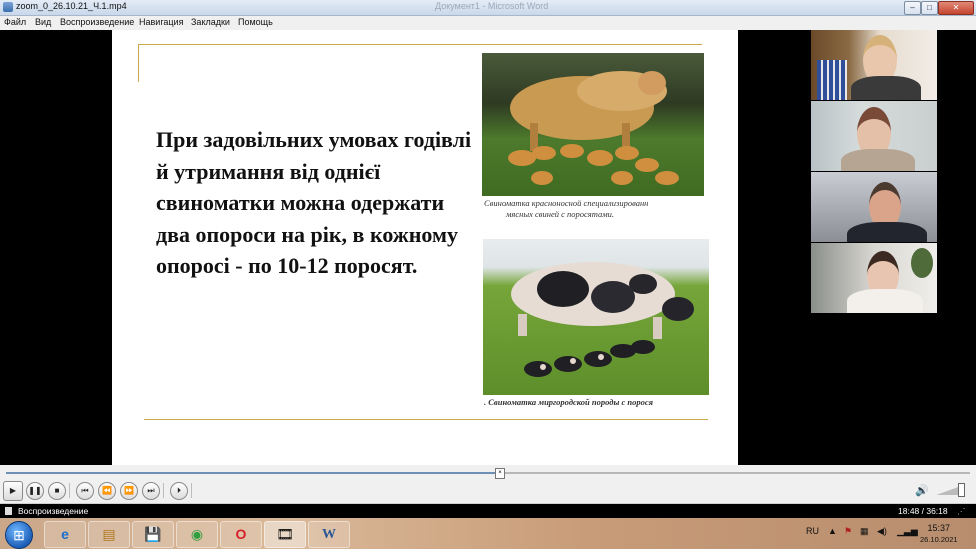 The width and height of the screenshot is (976, 549). Describe the element at coordinates (848, 531) in the screenshot. I see `flag-icon: ⚑` at that location.